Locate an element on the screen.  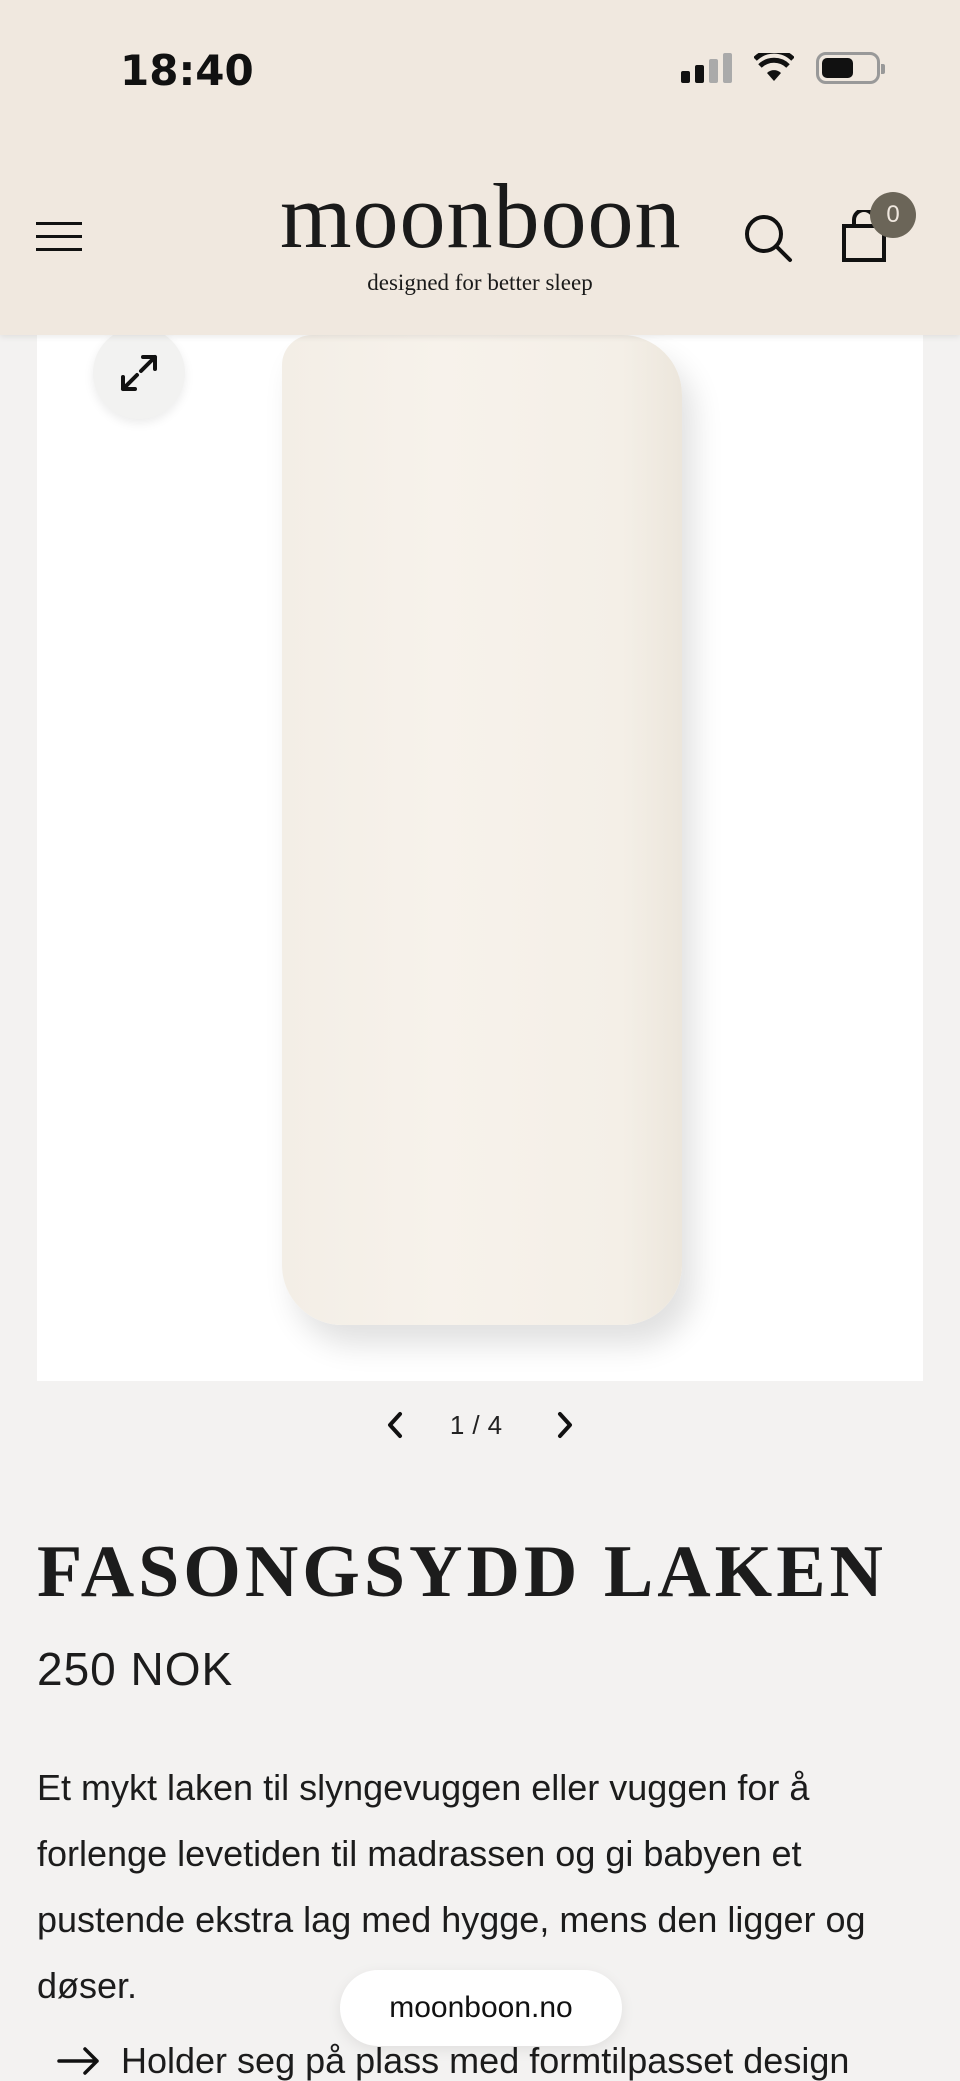
menu-icon is located at coordinates (59, 238).